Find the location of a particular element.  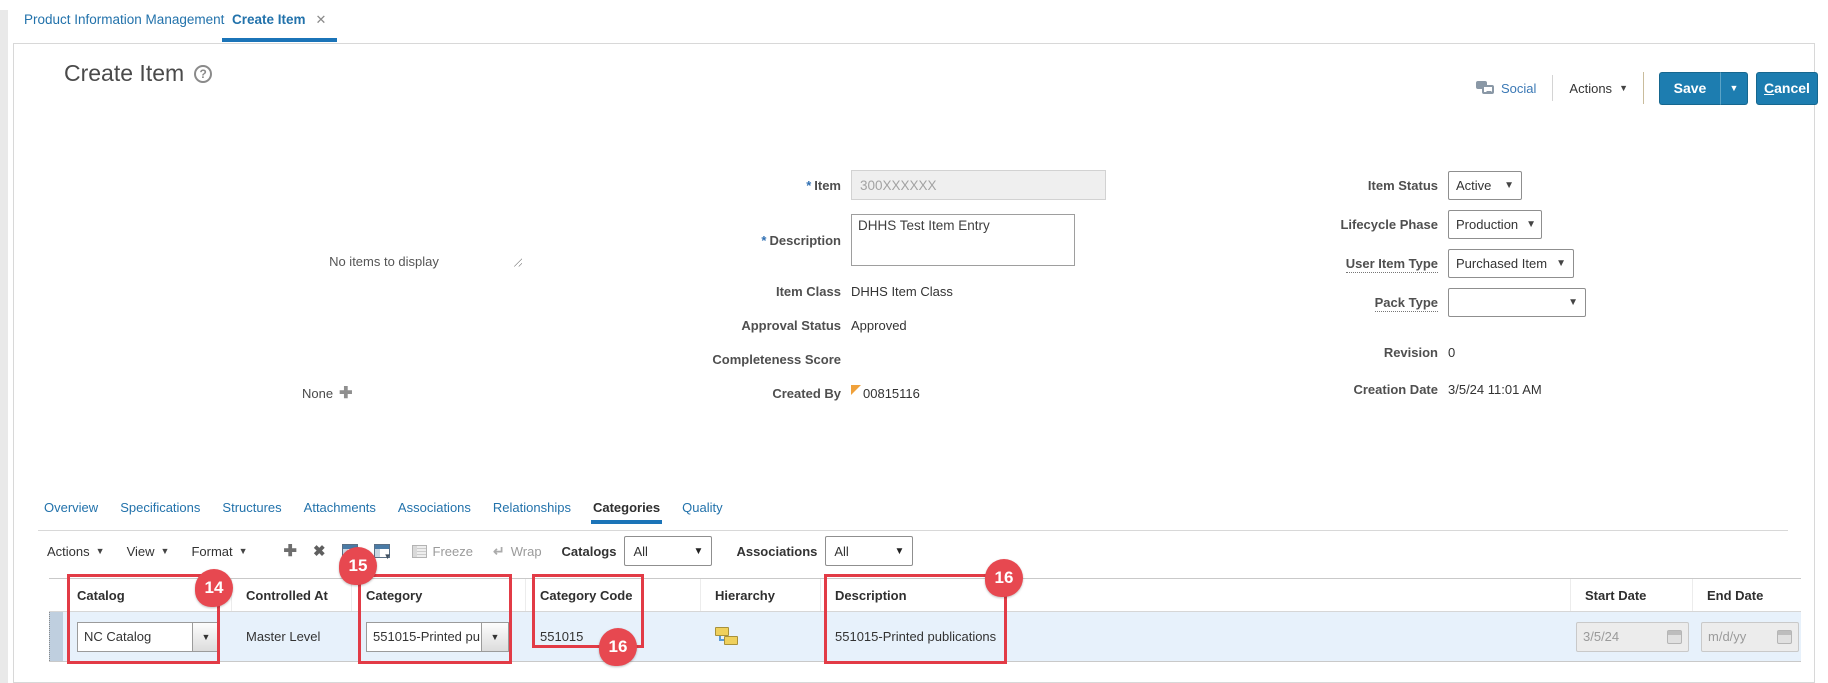

annotation-badge-16-code: 16 is located at coordinates (618, 647).